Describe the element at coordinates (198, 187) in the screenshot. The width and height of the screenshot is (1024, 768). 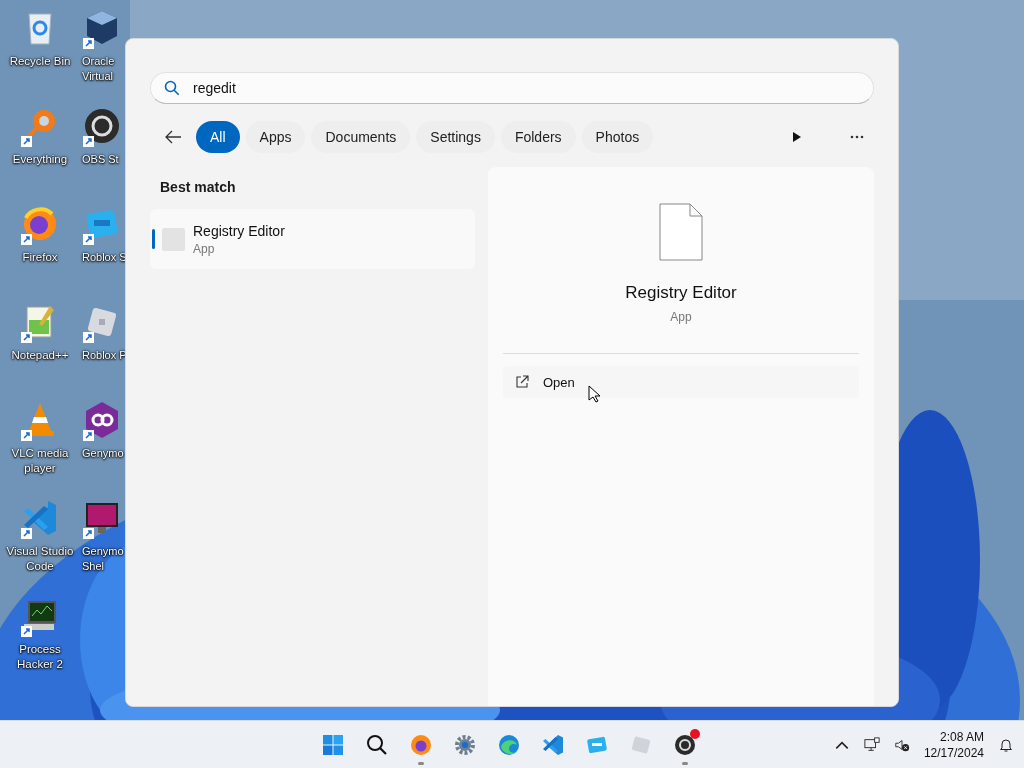
I see `section-title: Best match` at that location.